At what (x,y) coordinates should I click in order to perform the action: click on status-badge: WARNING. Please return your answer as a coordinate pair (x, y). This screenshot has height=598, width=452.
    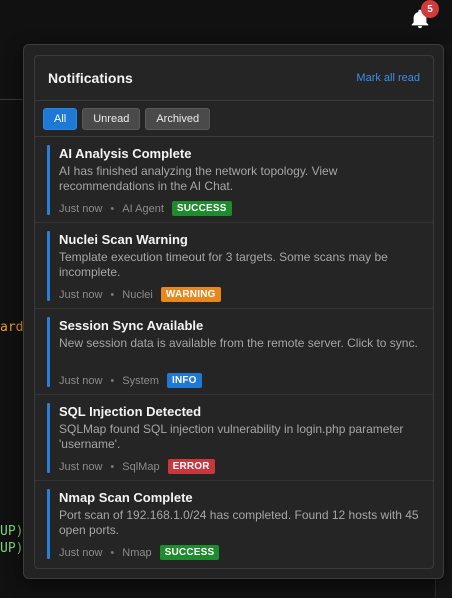
    Looking at the image, I should click on (190, 294).